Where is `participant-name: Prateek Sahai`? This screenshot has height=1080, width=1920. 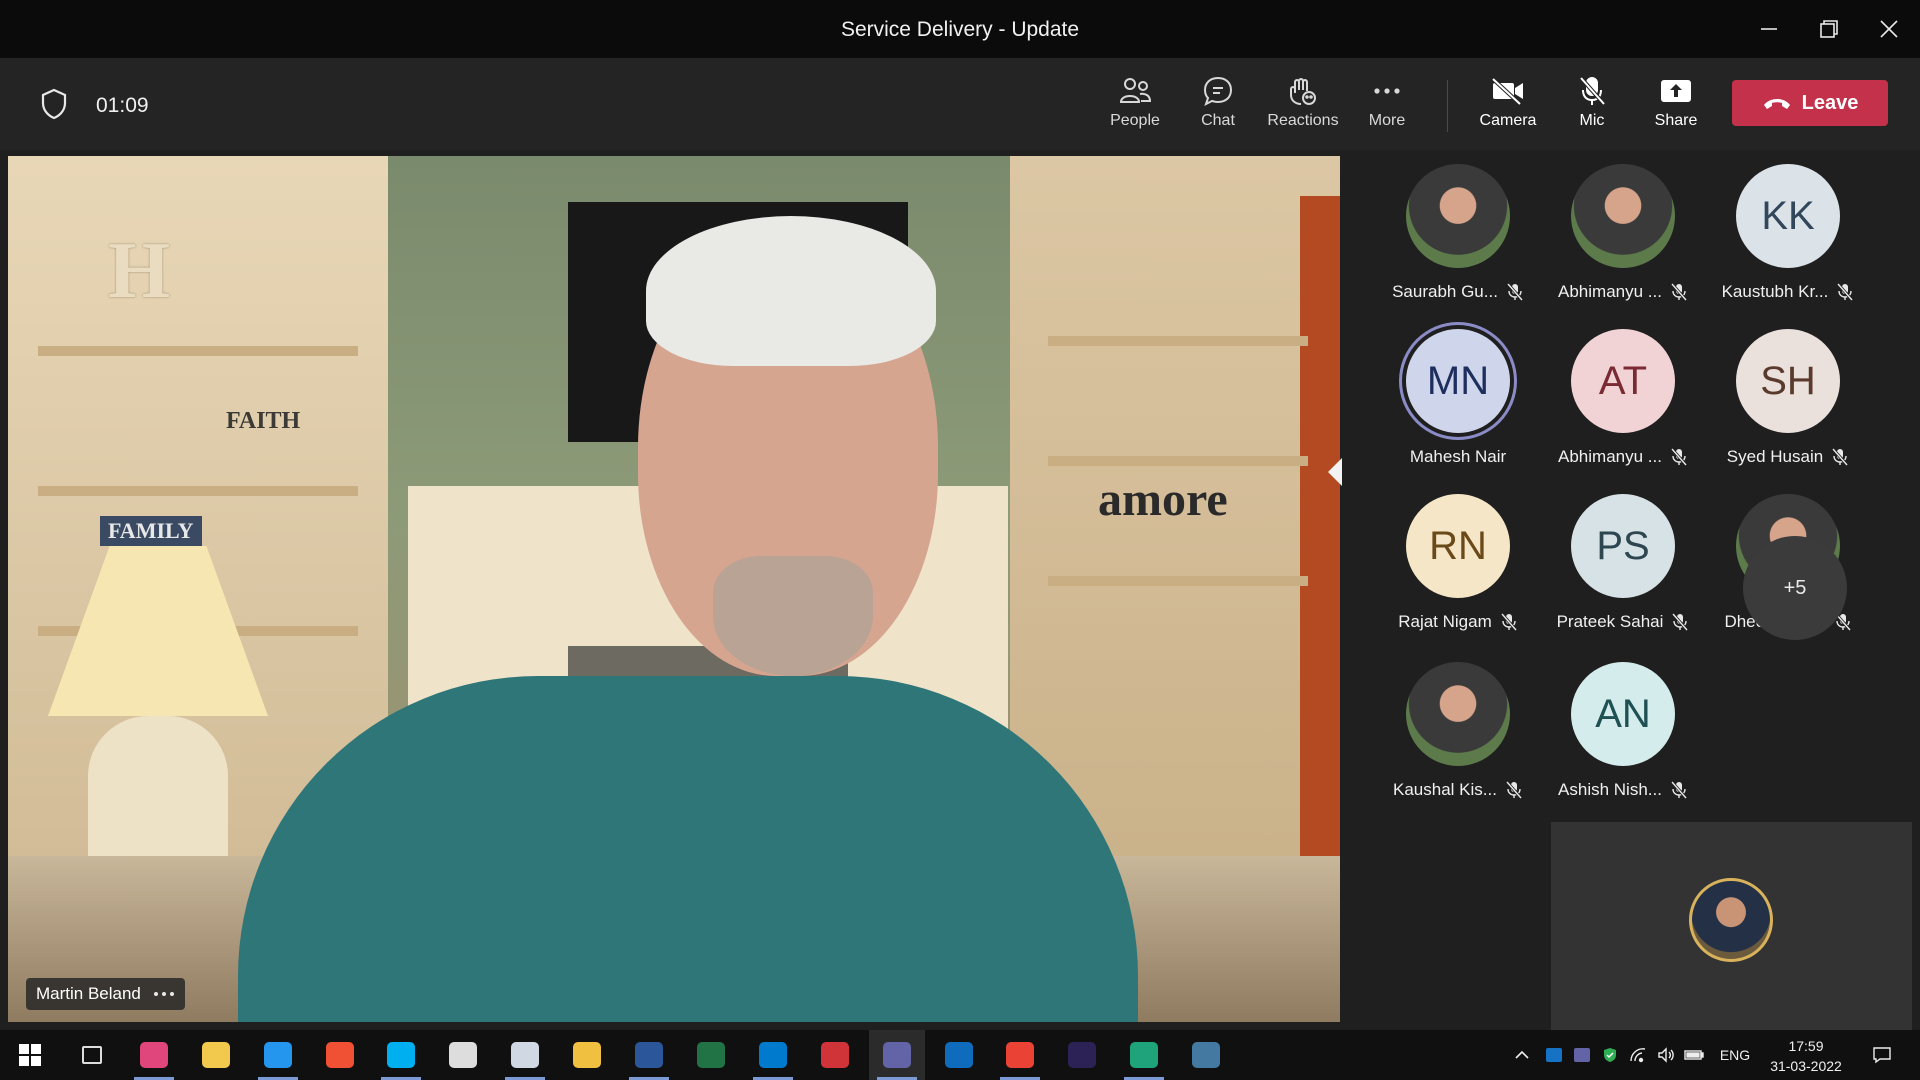 participant-name: Prateek Sahai is located at coordinates (1610, 621).